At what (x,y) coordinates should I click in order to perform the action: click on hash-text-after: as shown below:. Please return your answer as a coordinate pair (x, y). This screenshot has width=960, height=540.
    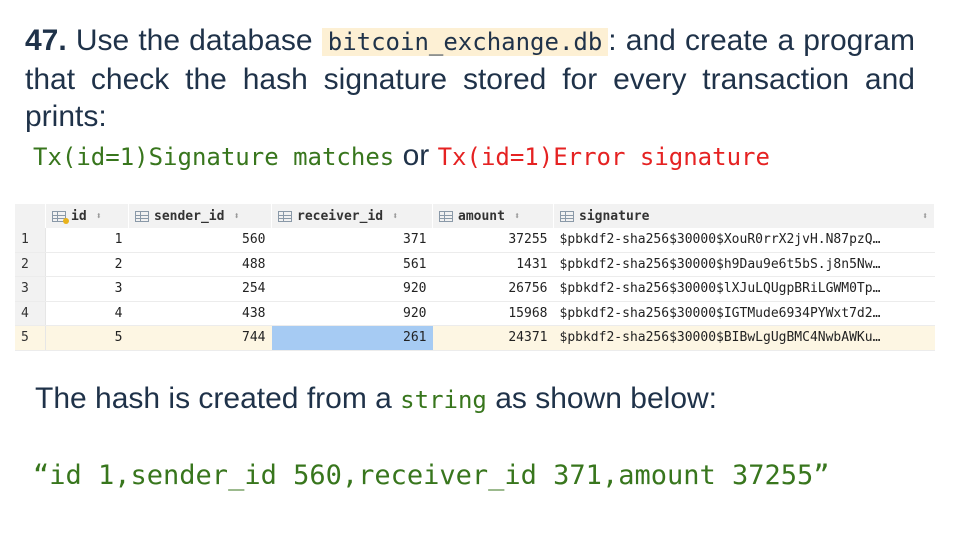
    Looking at the image, I should click on (602, 398).